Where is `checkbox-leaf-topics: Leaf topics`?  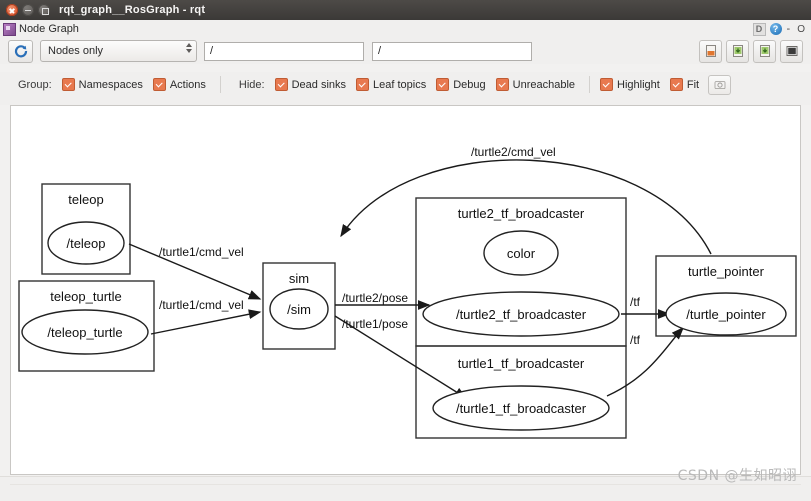 checkbox-leaf-topics: Leaf topics is located at coordinates (391, 84).